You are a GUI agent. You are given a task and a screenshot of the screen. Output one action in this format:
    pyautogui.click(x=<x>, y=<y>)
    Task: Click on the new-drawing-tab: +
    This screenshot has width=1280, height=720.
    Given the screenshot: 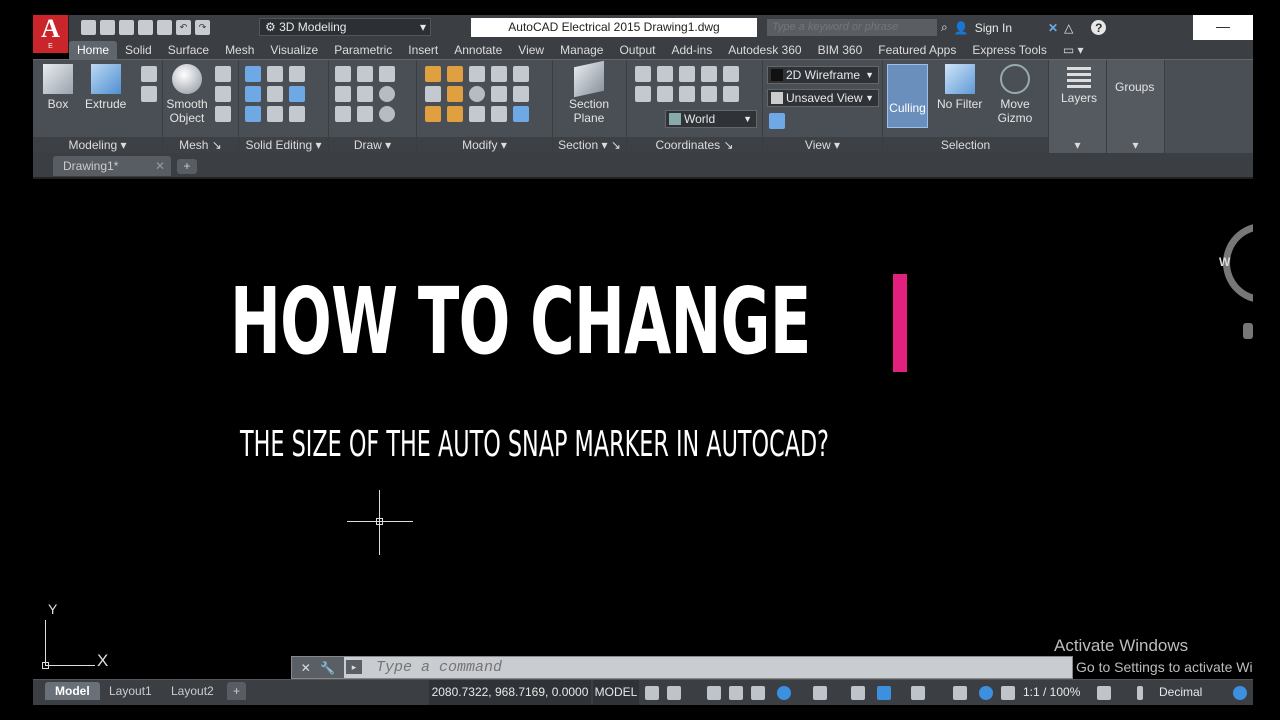 What is the action you would take?
    pyautogui.click(x=187, y=166)
    